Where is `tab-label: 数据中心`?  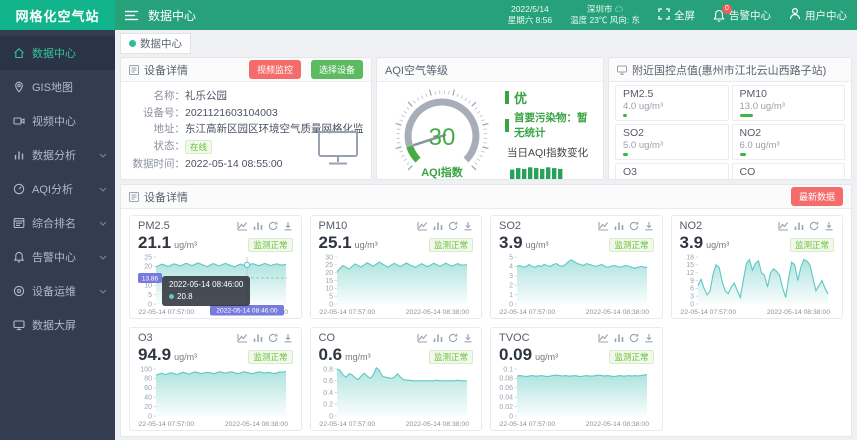
tab-label: 数据中心 is located at coordinates (161, 44).